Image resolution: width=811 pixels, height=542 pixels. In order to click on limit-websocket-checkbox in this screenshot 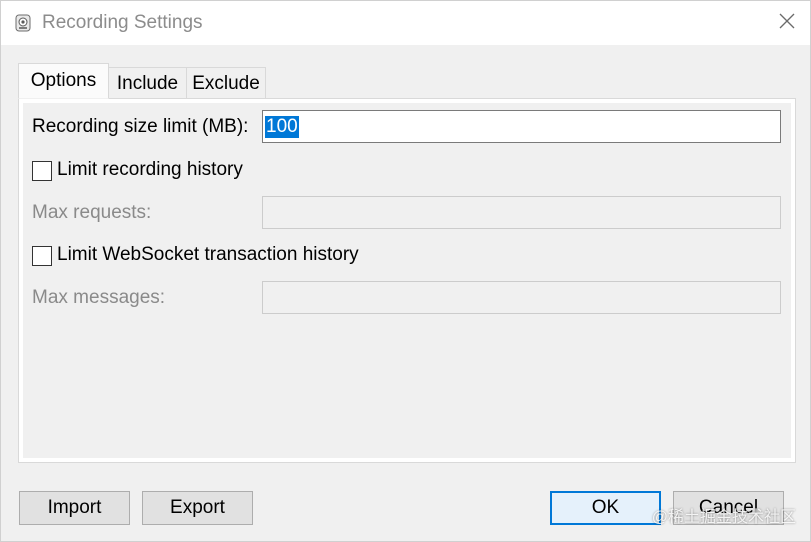, I will do `click(42, 256)`.